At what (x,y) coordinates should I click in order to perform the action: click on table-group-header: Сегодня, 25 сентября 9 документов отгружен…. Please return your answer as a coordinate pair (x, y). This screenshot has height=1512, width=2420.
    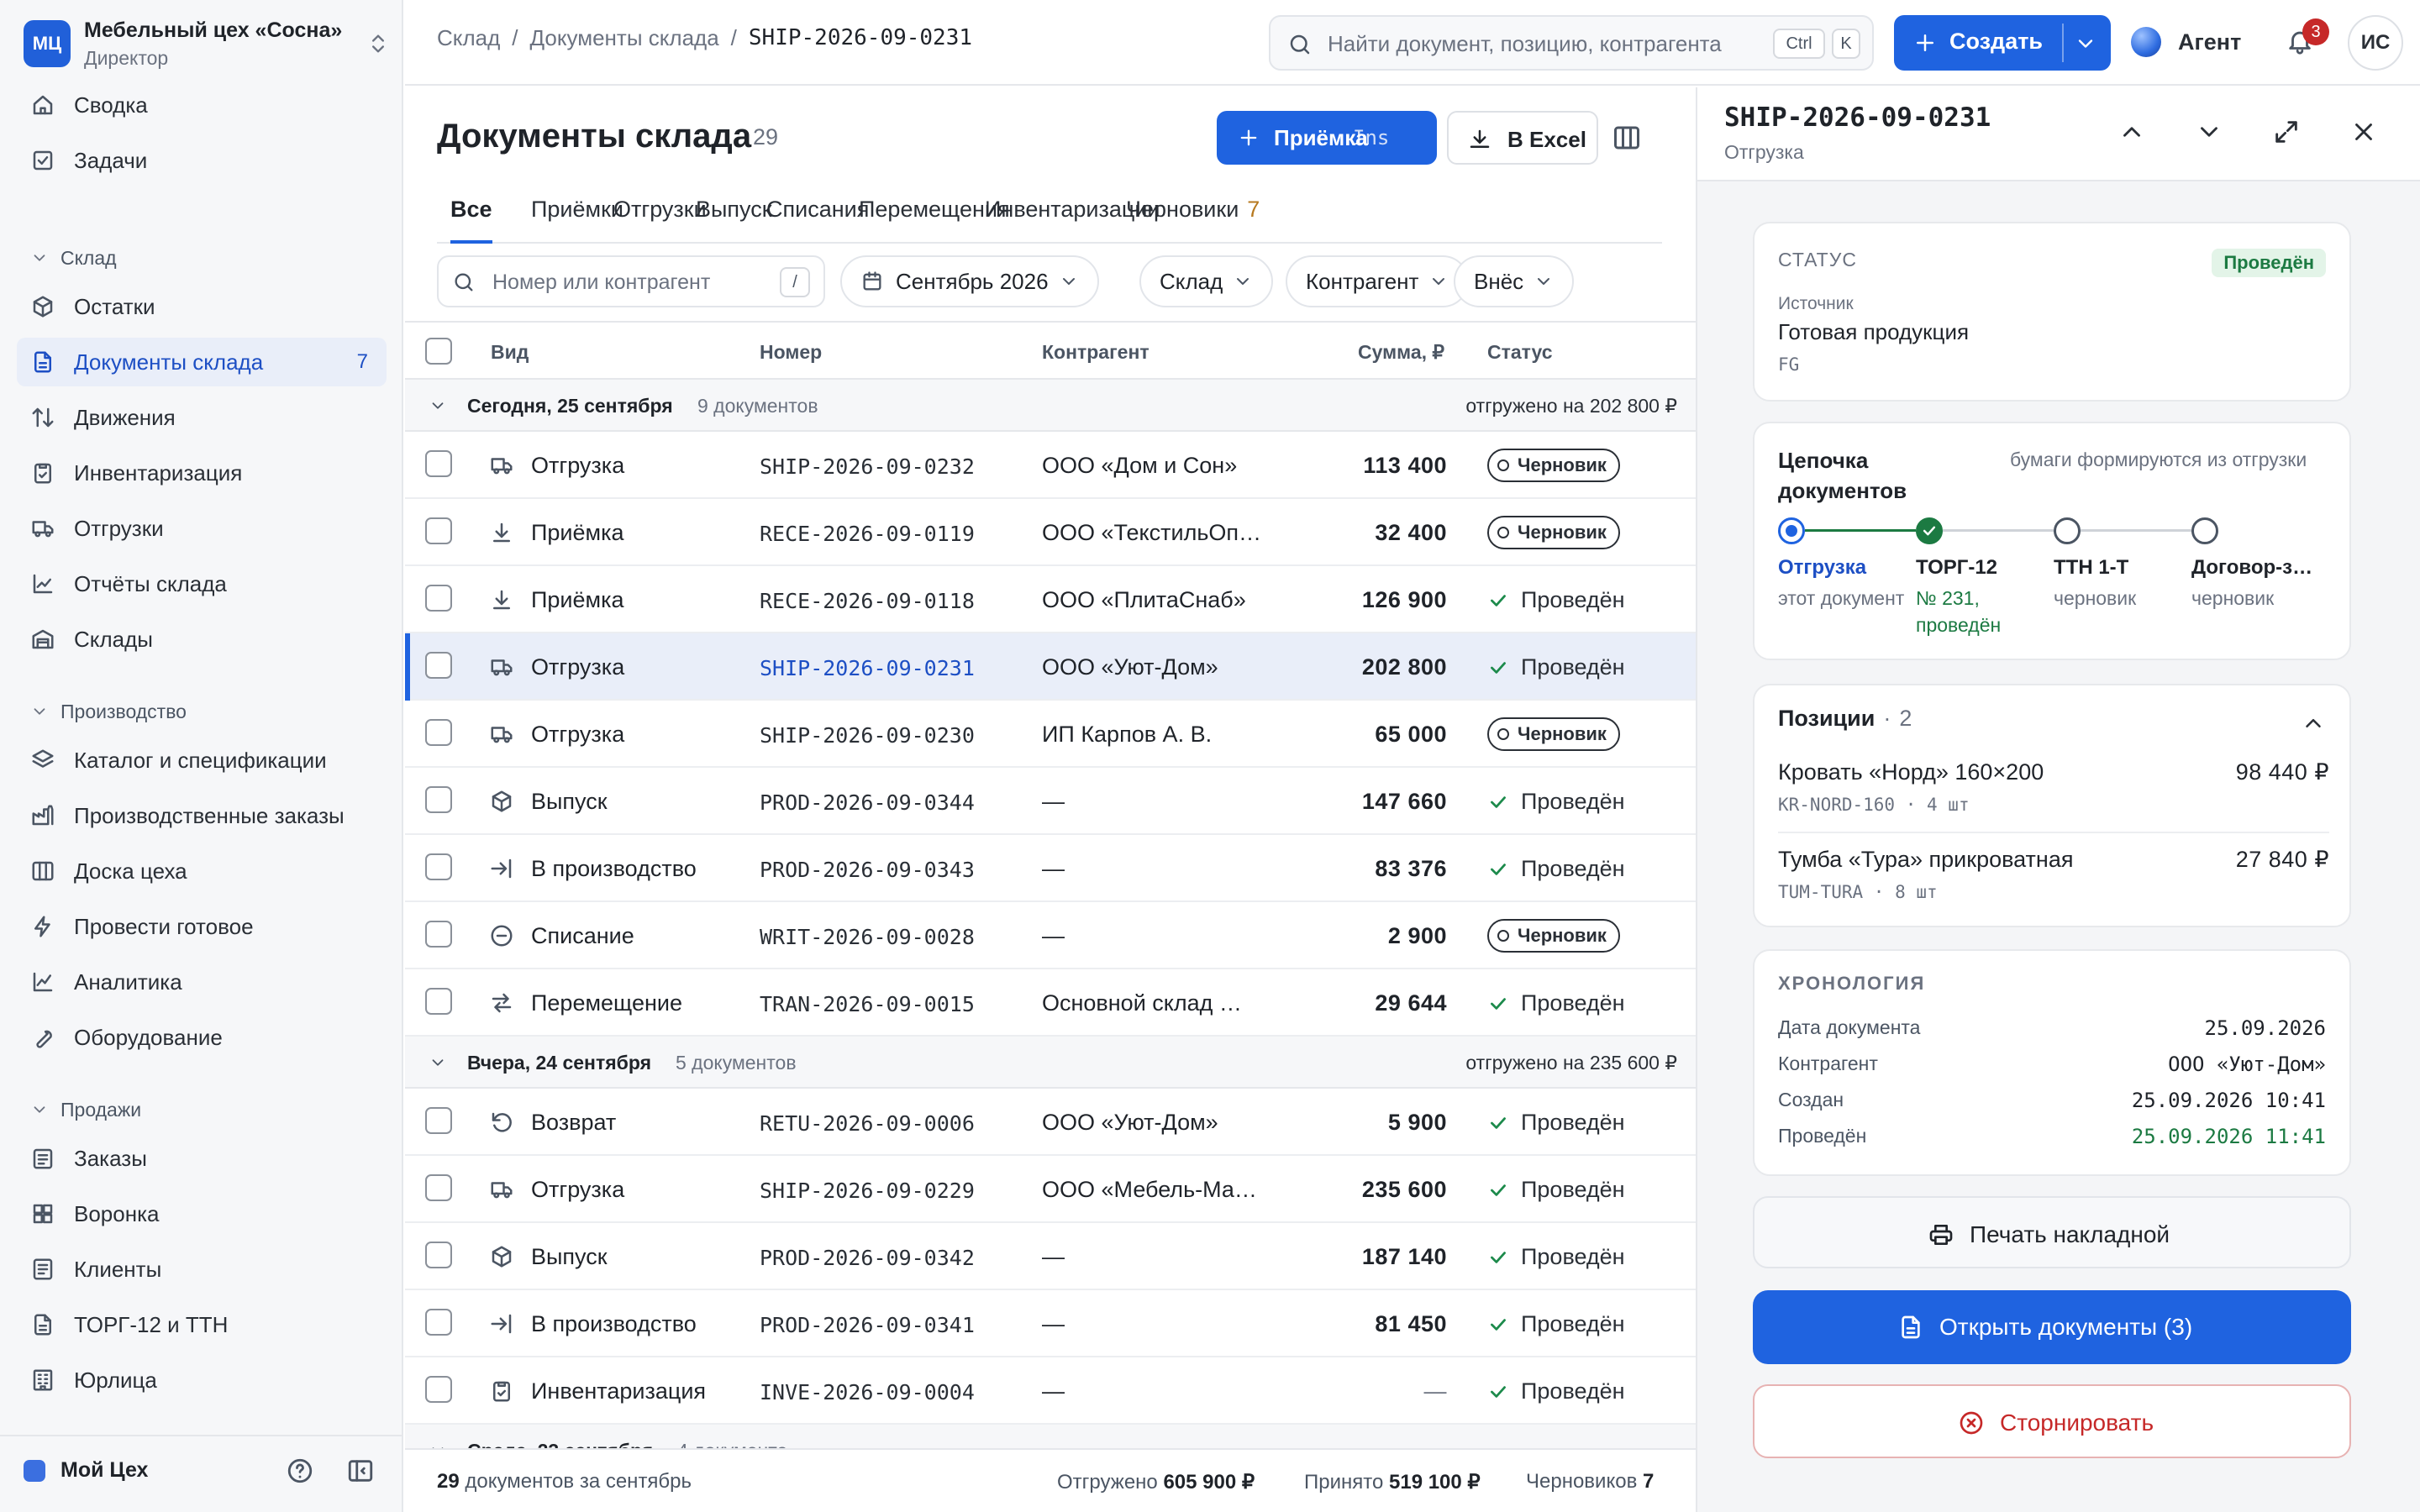
    Looking at the image, I should click on (1050, 406).